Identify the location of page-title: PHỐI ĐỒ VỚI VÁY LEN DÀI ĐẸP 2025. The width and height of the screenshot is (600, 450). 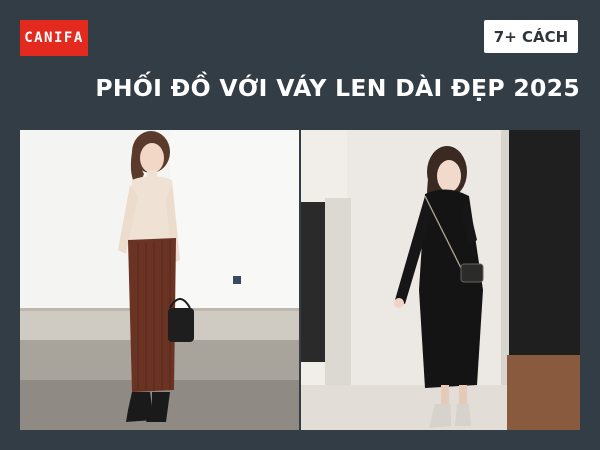
(337, 88).